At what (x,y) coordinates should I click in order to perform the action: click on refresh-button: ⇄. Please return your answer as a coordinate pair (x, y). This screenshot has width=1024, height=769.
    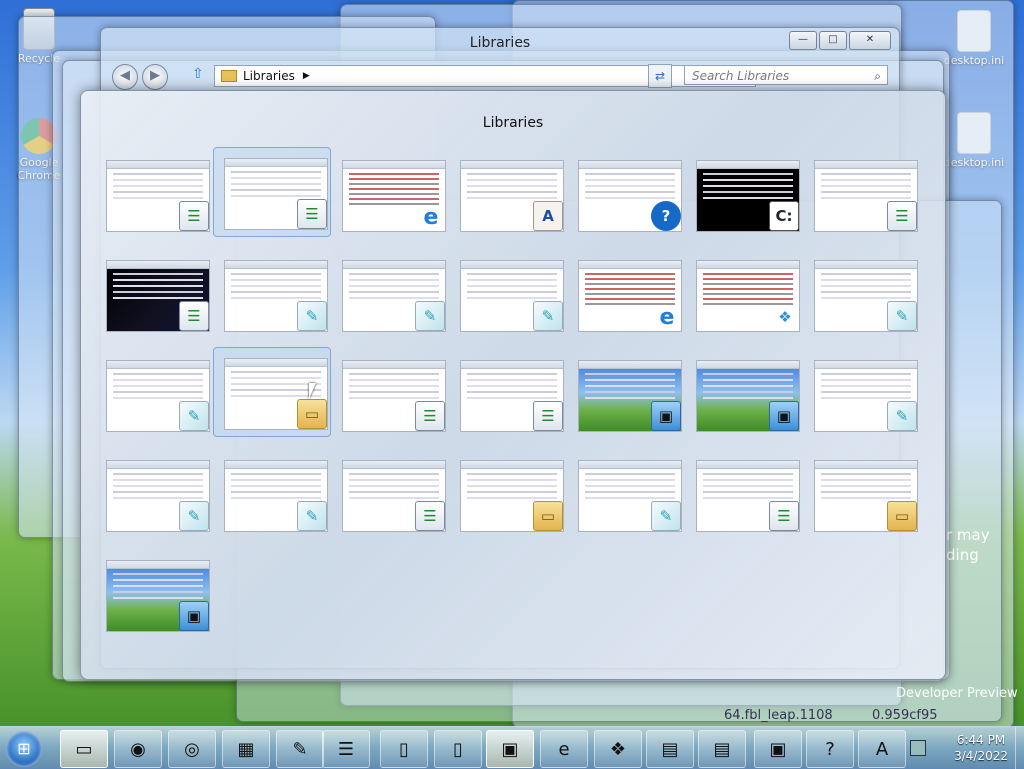
    Looking at the image, I should click on (660, 76).